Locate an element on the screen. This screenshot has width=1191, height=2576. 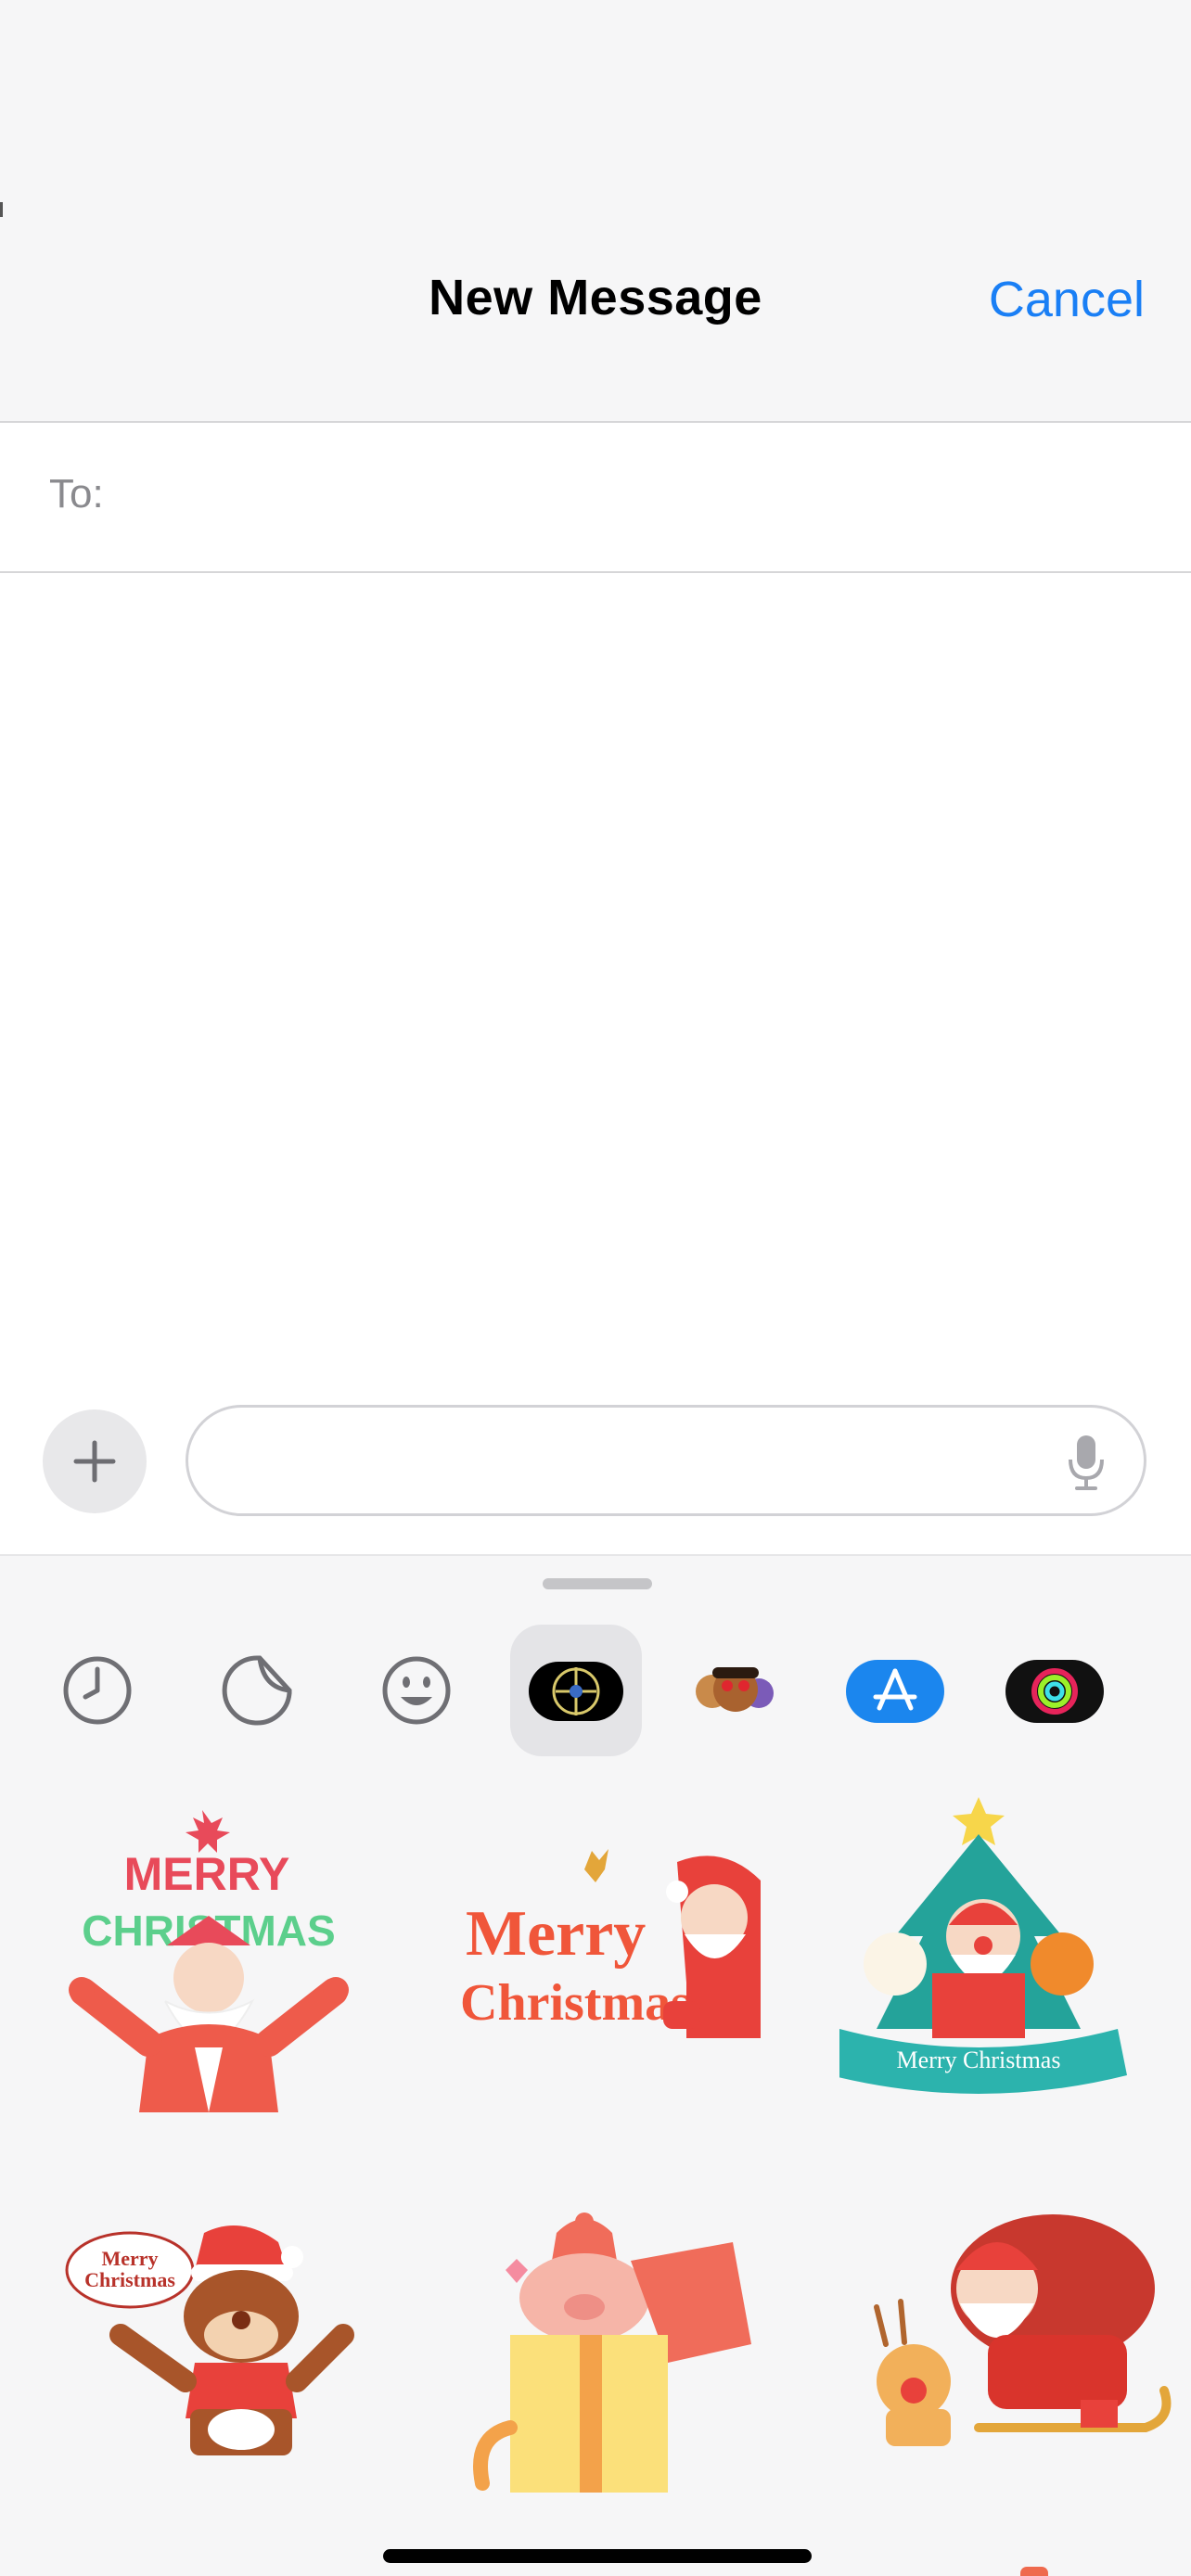
memoji-icon is located at coordinates (735, 1689).